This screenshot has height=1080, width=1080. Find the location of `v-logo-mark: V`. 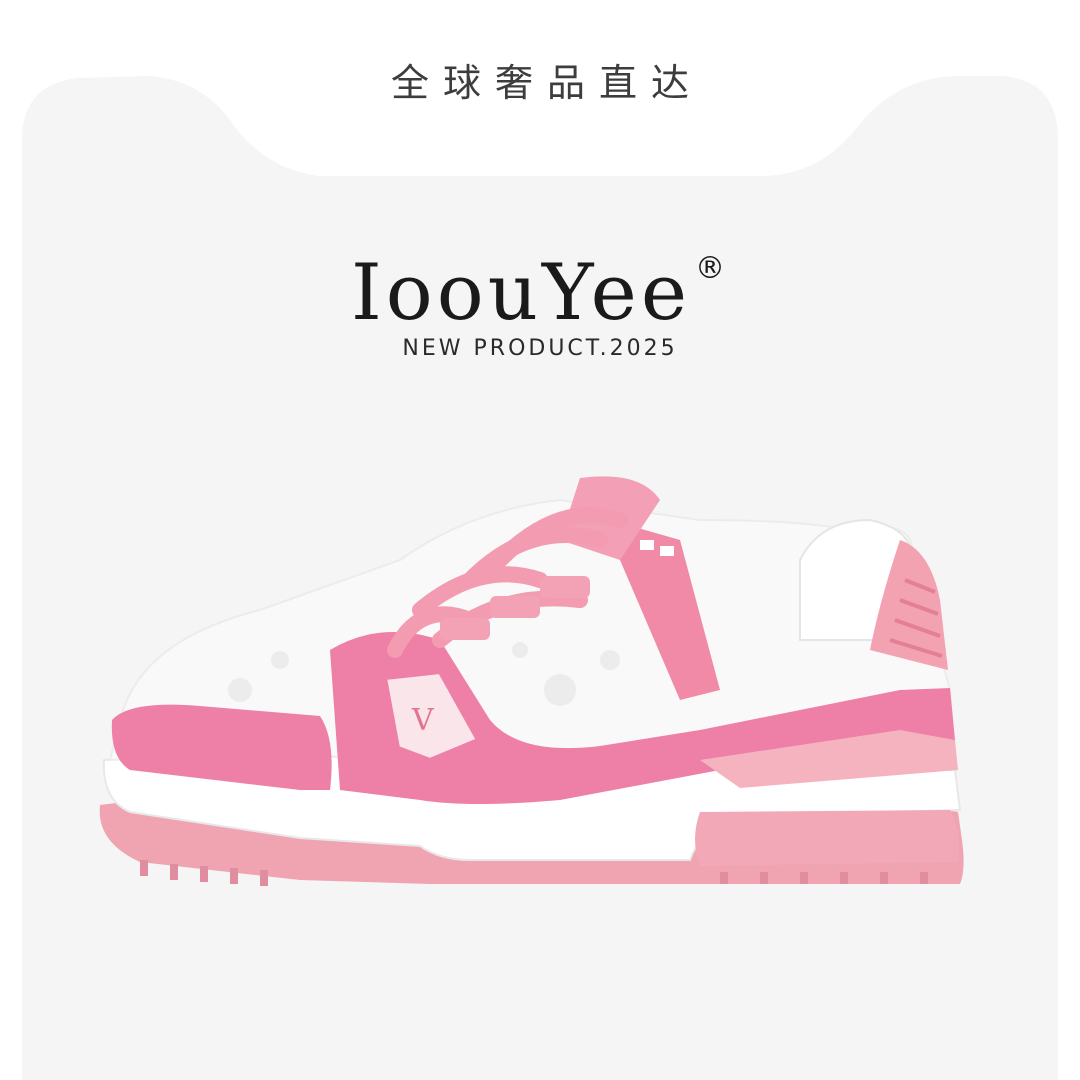

v-logo-mark: V is located at coordinates (423, 720).